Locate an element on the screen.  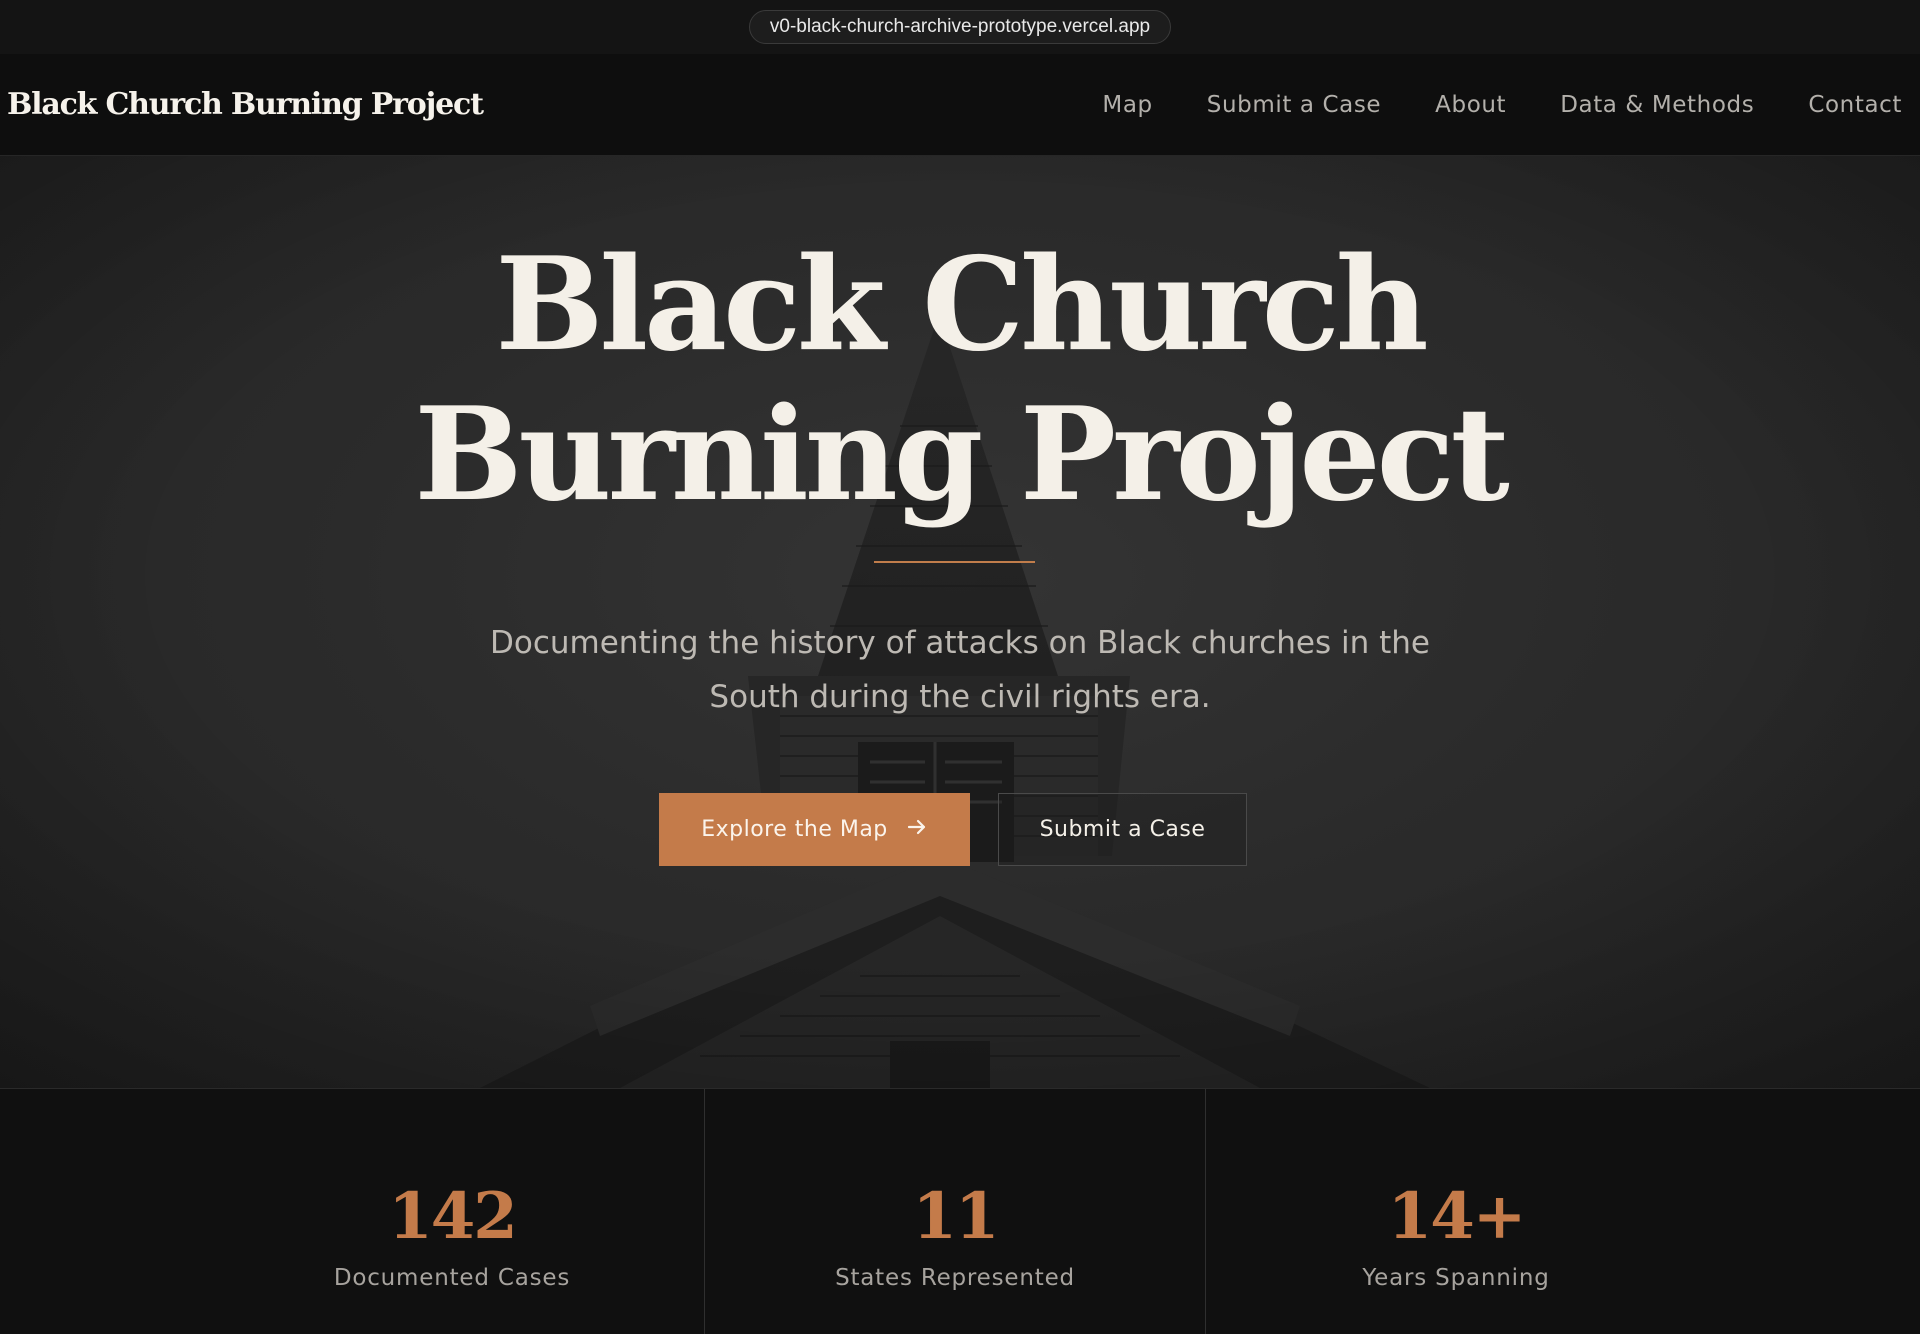
stat-documented-cases: 142 Documented Cases is located at coordinates (352, 1211).